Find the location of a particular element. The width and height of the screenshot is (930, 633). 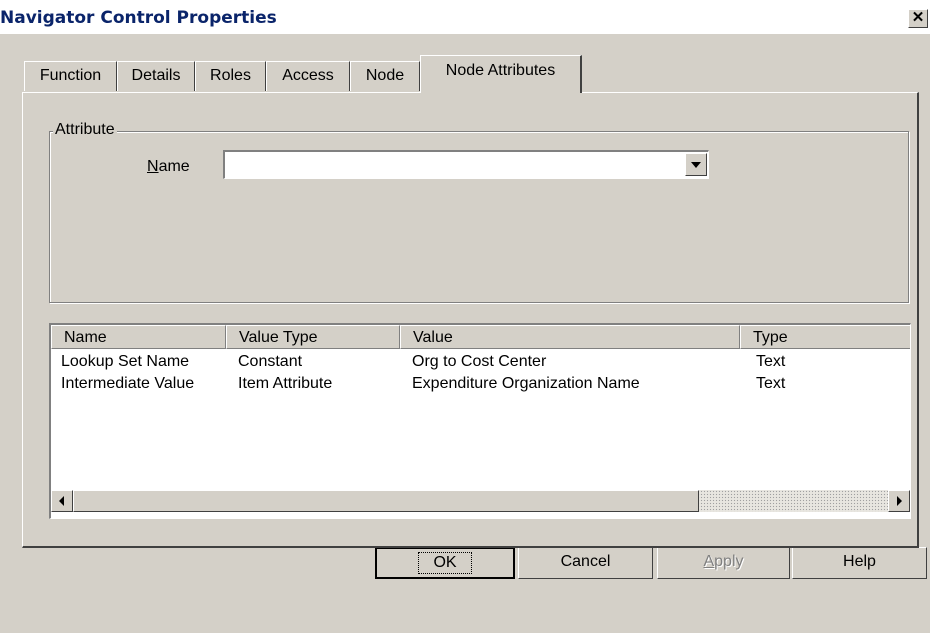

cancel-button-label: Cancel is located at coordinates (585, 561).